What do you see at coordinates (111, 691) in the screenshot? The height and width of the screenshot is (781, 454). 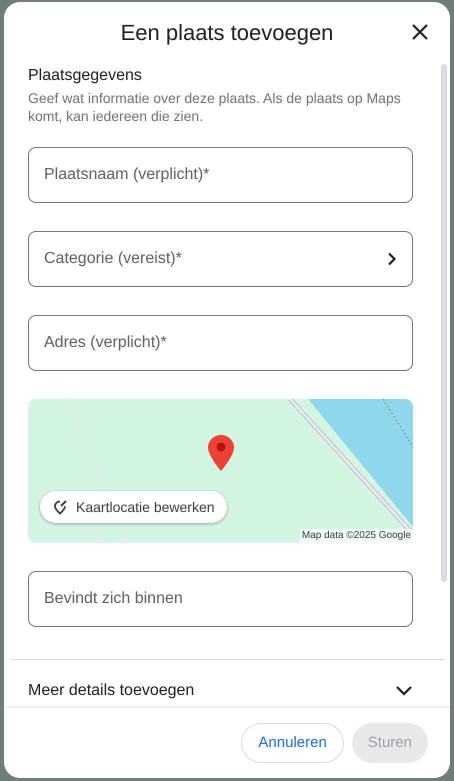 I see `more-details-heading: Meer details toevoegen` at bounding box center [111, 691].